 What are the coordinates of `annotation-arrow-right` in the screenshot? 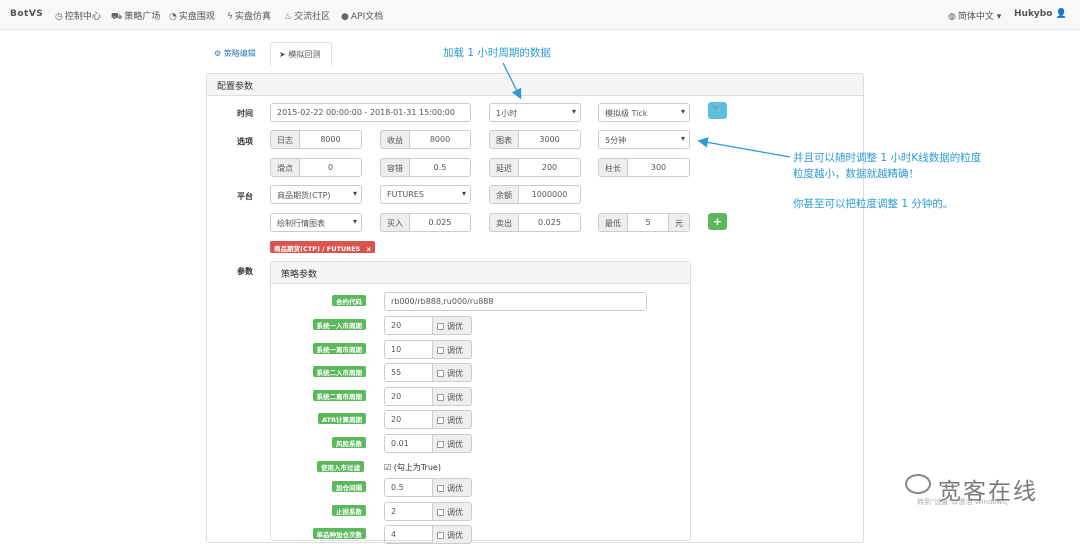 It's located at (744, 147).